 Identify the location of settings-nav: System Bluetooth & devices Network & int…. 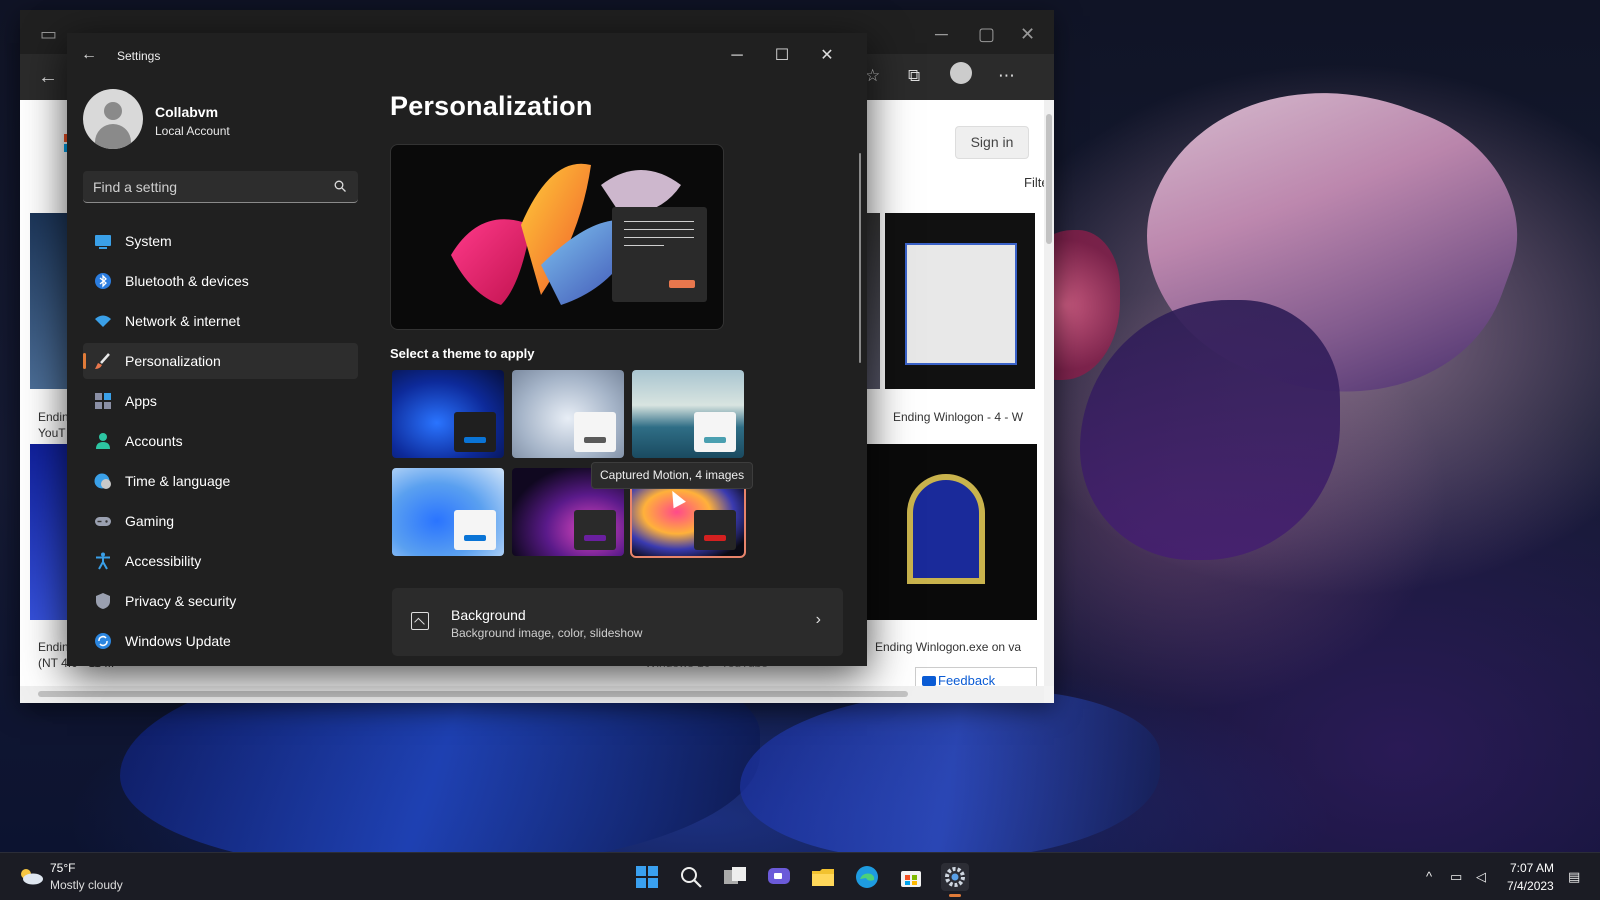
(220, 443).